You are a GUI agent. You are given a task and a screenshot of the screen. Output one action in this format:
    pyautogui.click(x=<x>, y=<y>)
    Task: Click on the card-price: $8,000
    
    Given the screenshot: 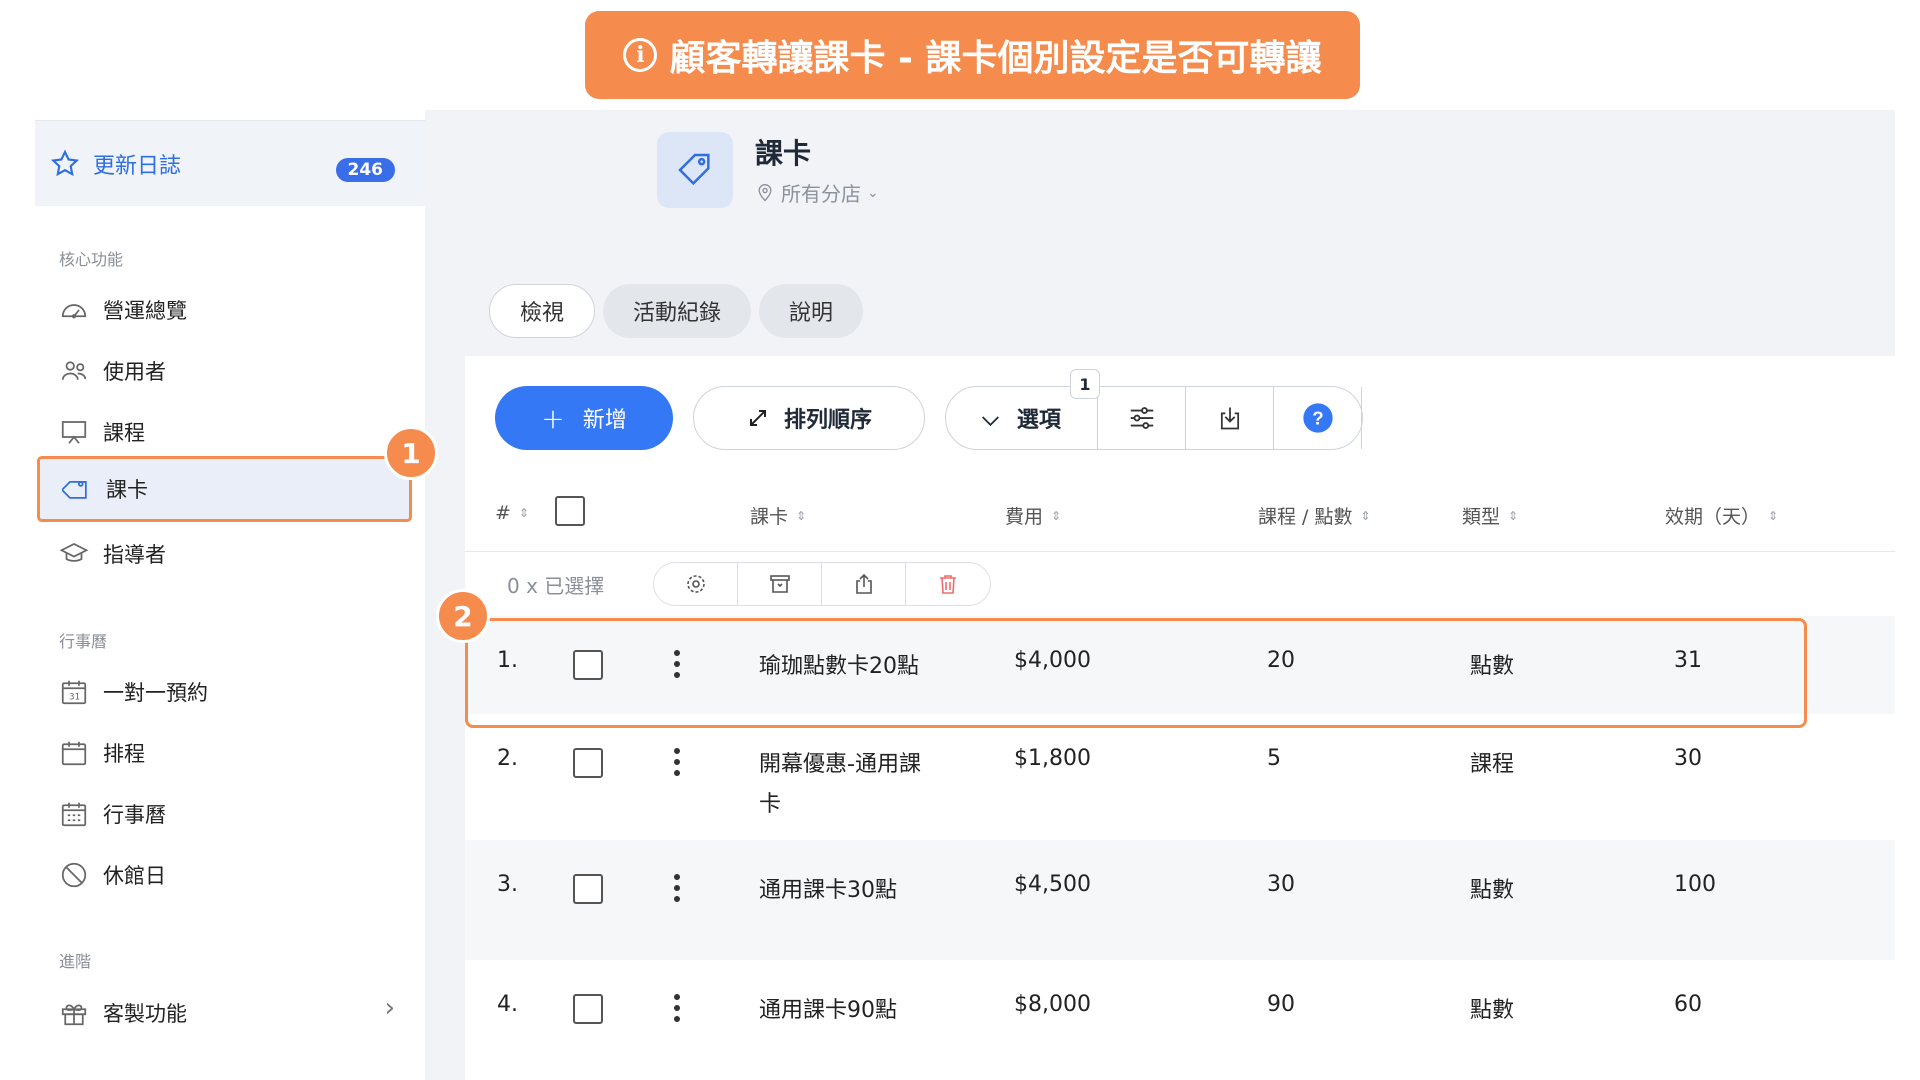 What is the action you would take?
    pyautogui.click(x=1052, y=1004)
    